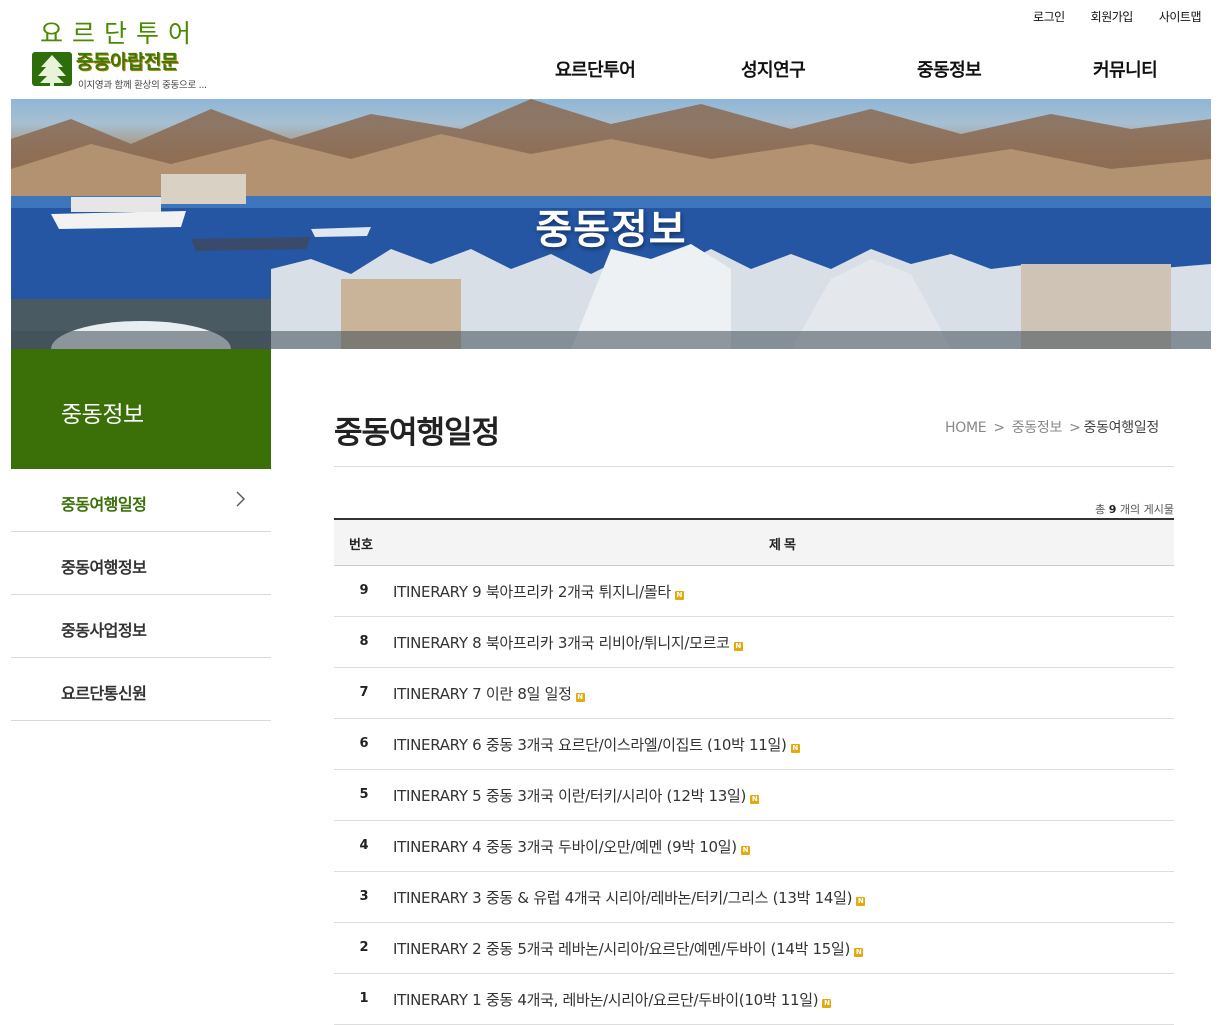  I want to click on post-count-suffix: 개의 게시물, so click(1146, 509).